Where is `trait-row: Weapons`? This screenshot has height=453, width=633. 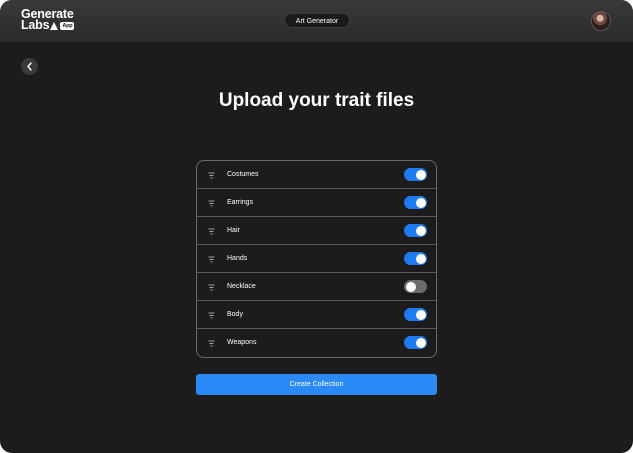 trait-row: Weapons is located at coordinates (316, 343).